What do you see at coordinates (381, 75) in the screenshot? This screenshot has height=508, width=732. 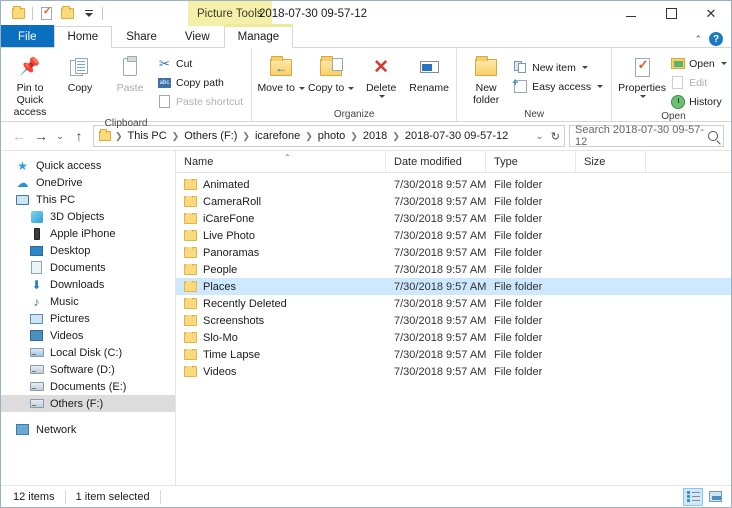 I see `delete-button: ✕ Delete` at bounding box center [381, 75].